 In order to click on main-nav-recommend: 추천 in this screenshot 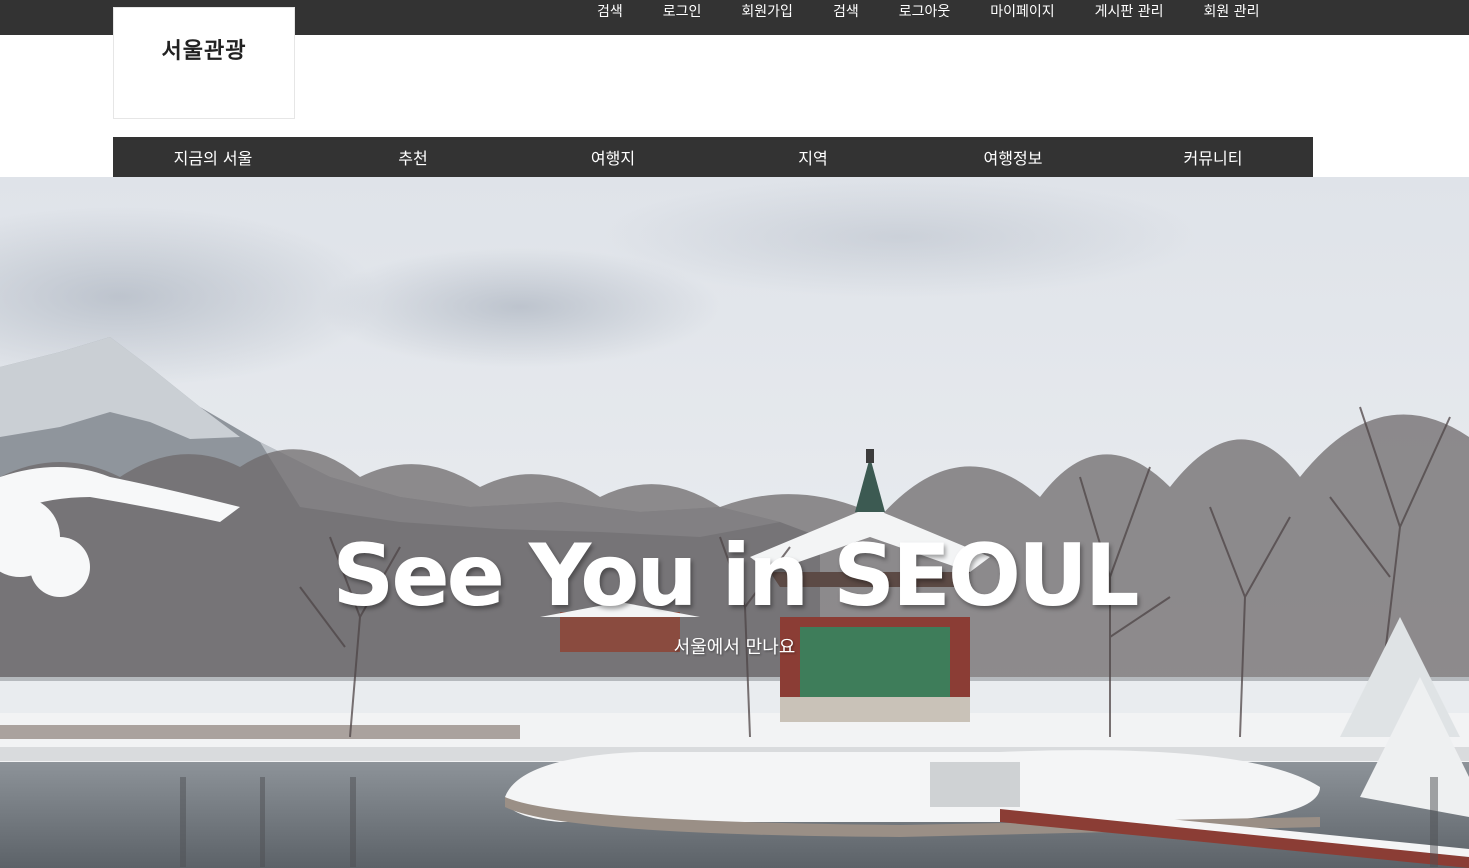, I will do `click(413, 157)`.